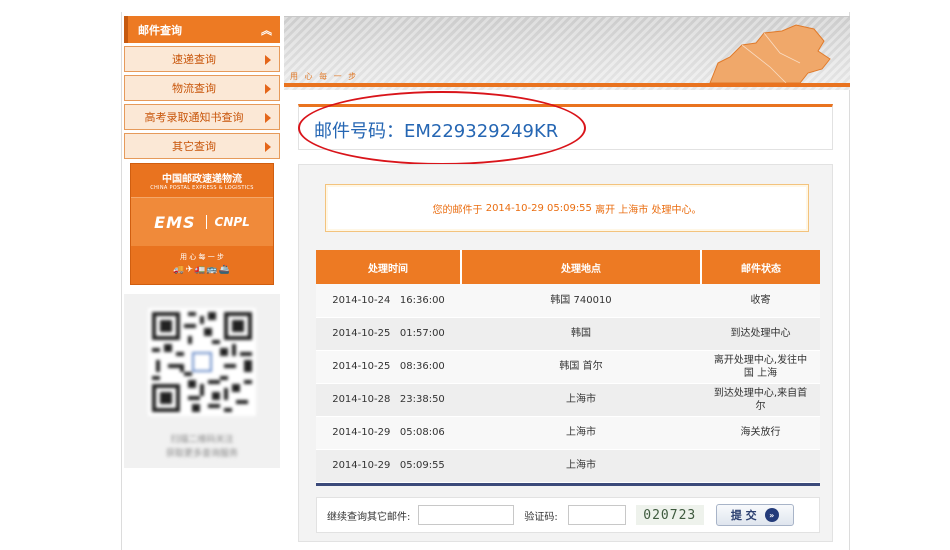 This screenshot has height=550, width=950. I want to click on qr-center-logo, so click(202, 362).